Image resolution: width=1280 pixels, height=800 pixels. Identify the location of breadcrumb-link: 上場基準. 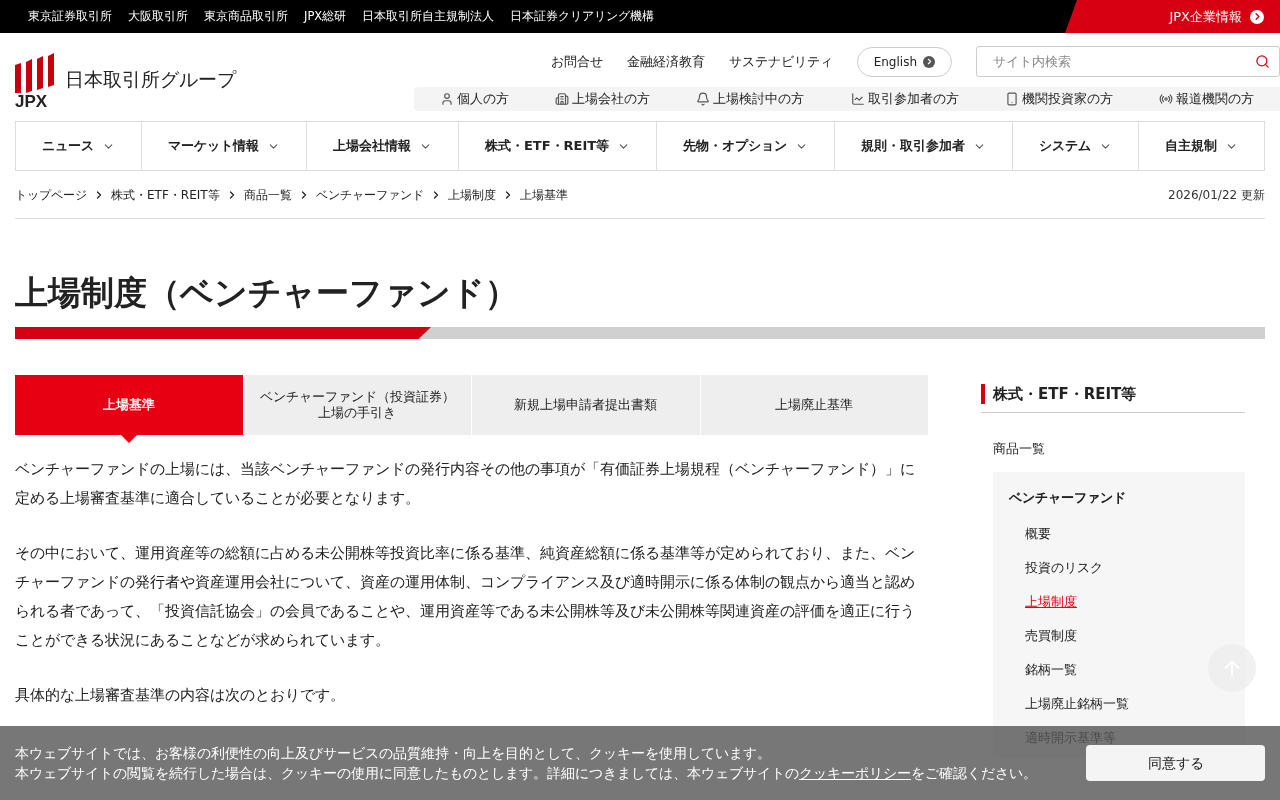
(543, 194).